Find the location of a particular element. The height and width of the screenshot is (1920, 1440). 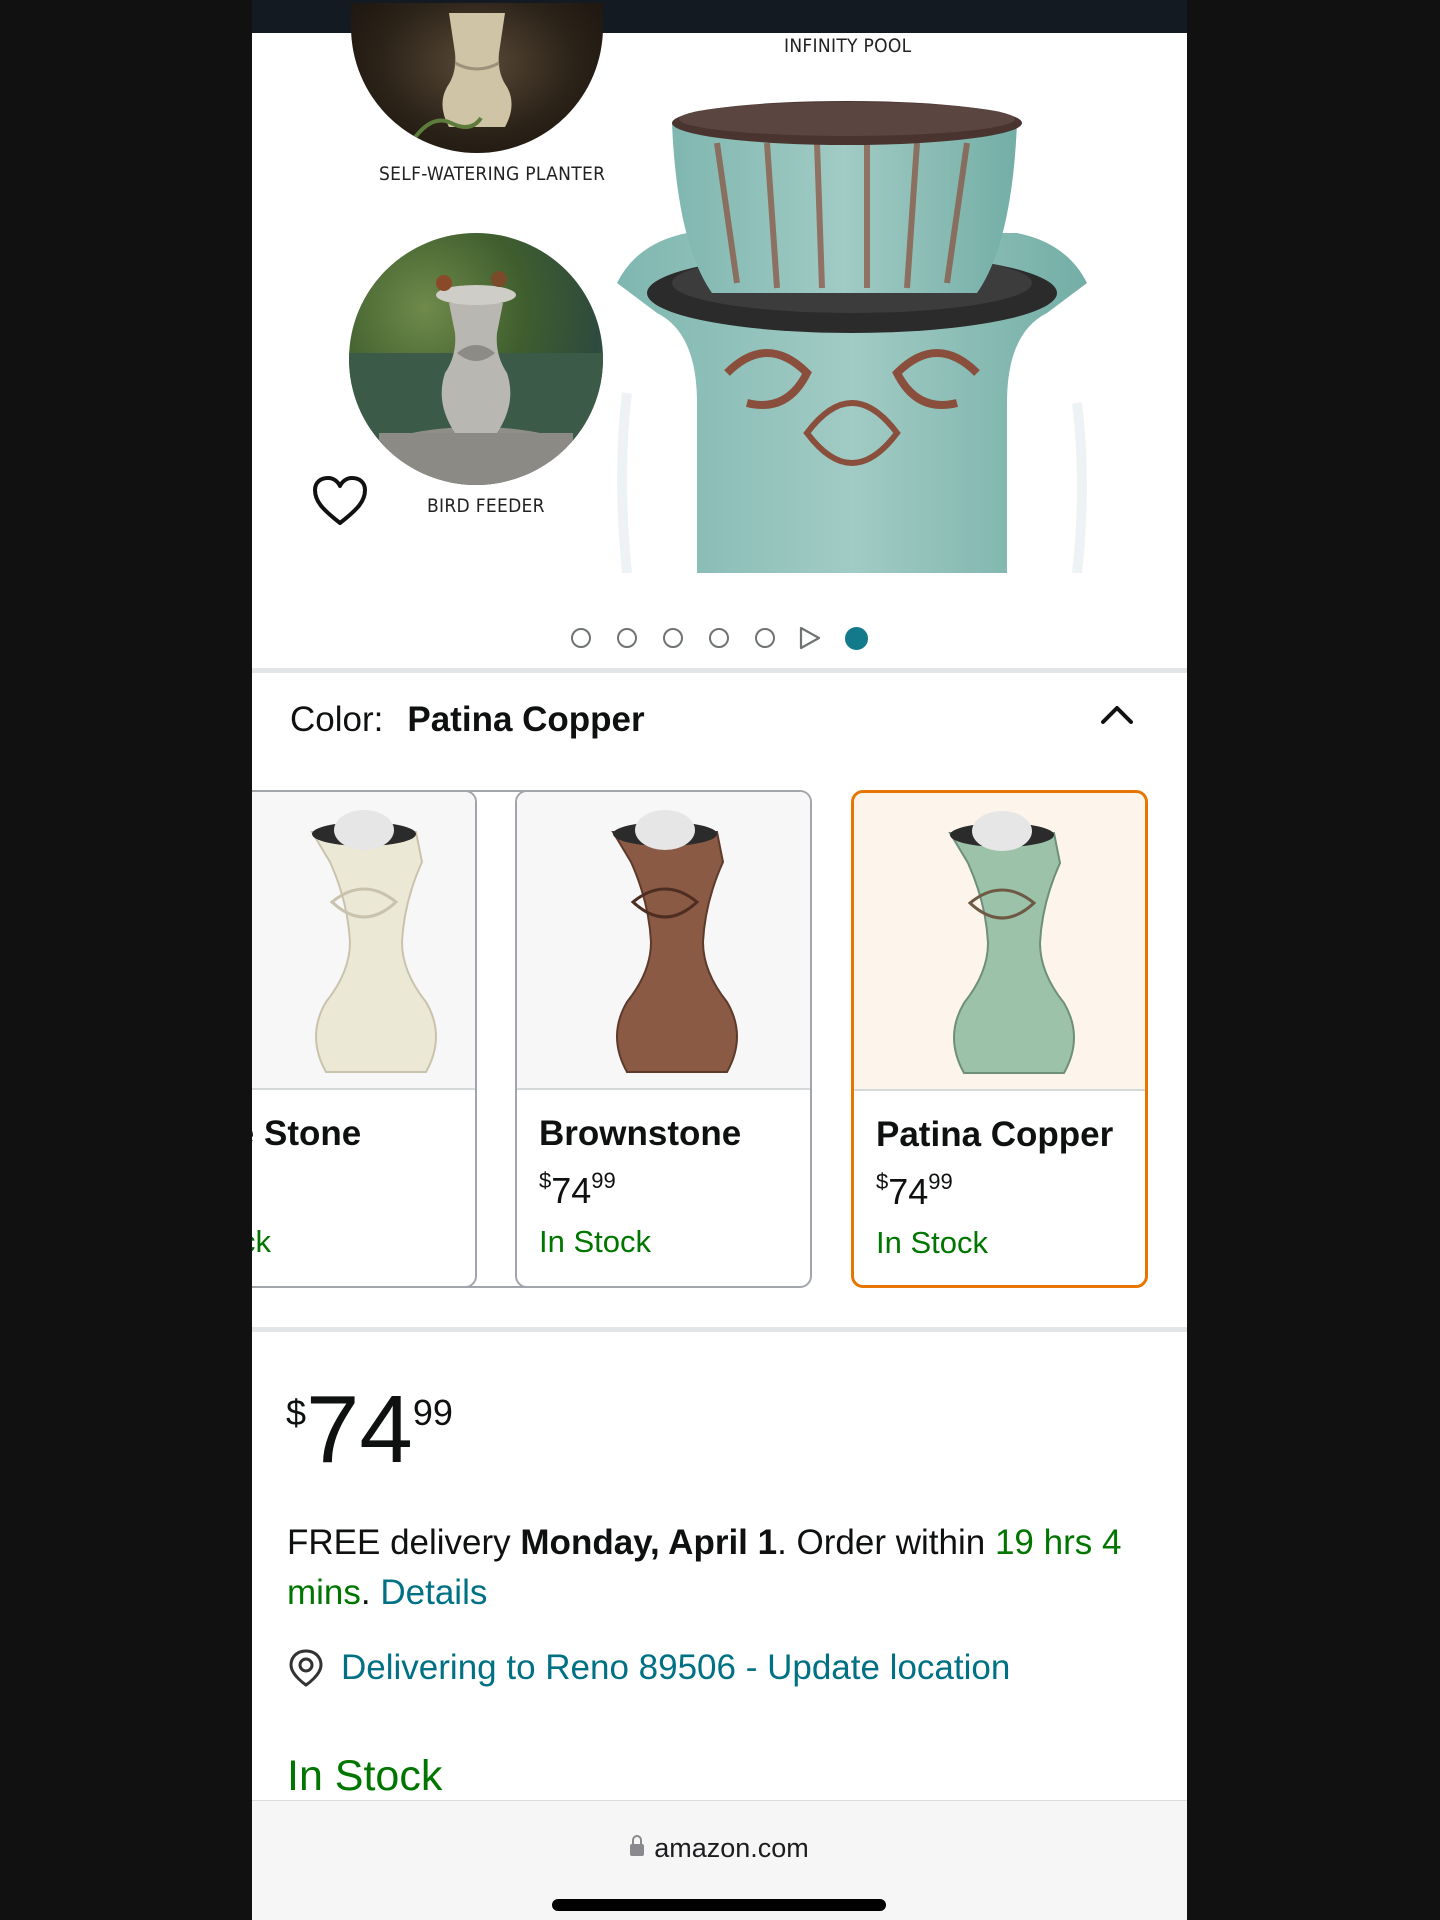

url-display: amazon.com is located at coordinates (719, 1848).